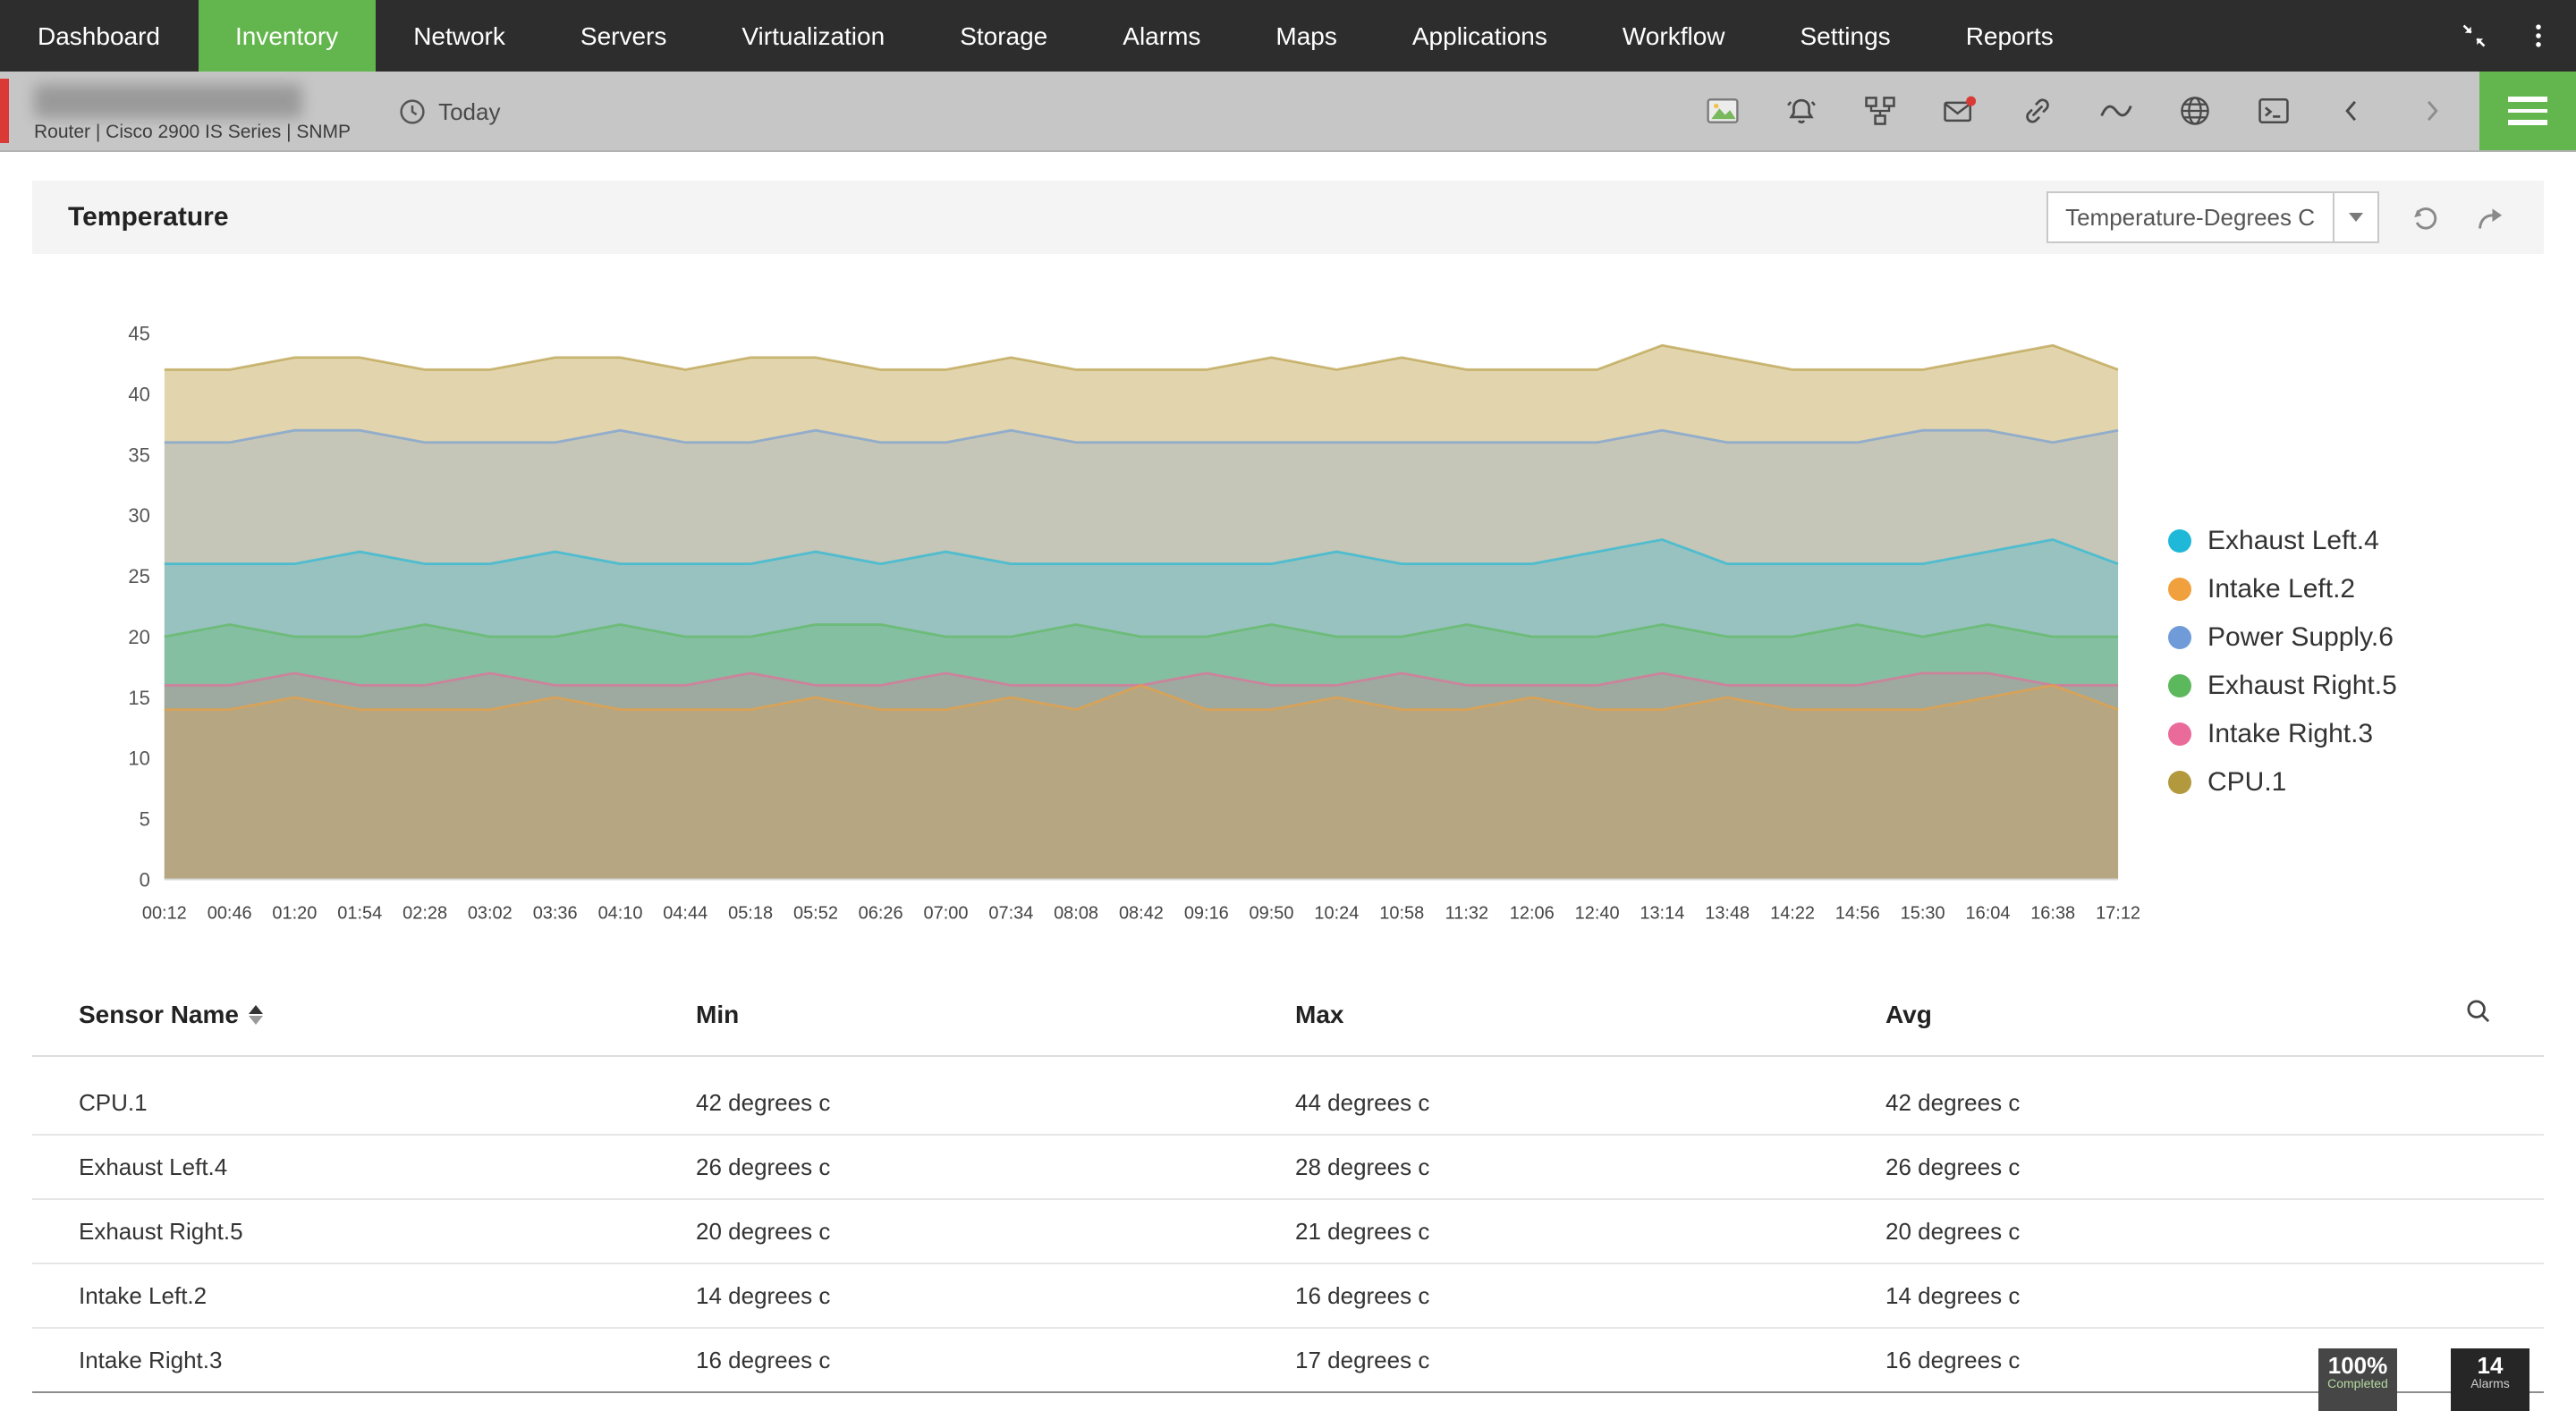 The image size is (2576, 1411). Describe the element at coordinates (2431, 111) in the screenshot. I see `chevron-right-icon` at that location.